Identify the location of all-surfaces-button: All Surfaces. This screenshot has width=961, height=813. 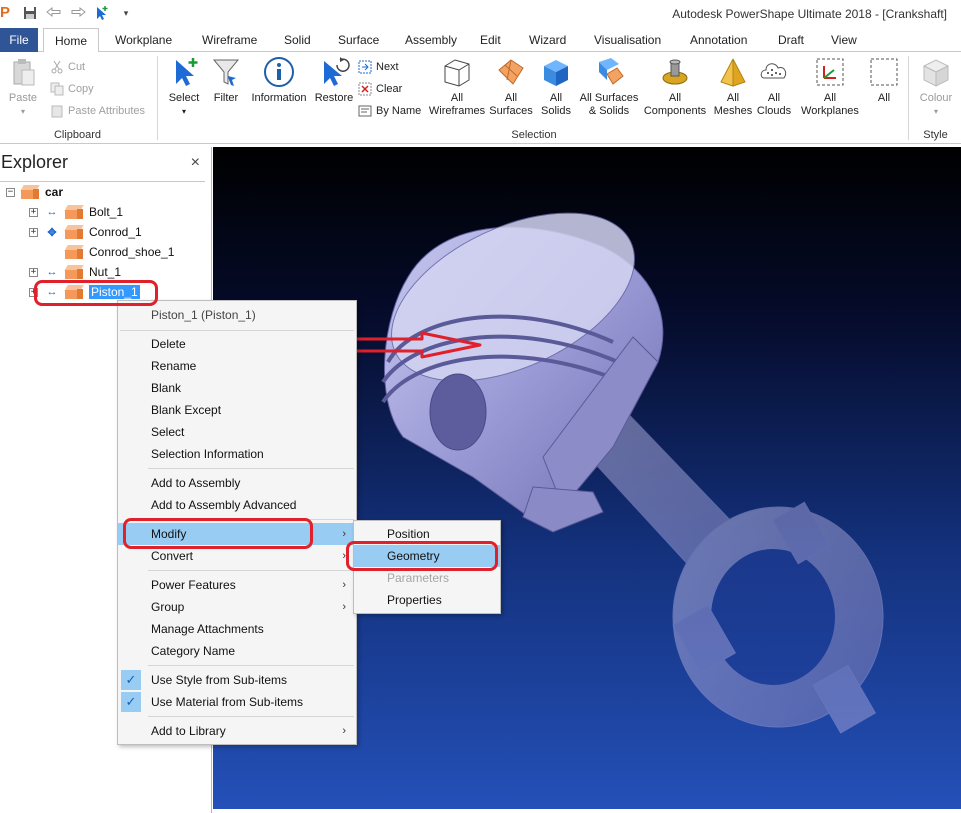
(511, 87).